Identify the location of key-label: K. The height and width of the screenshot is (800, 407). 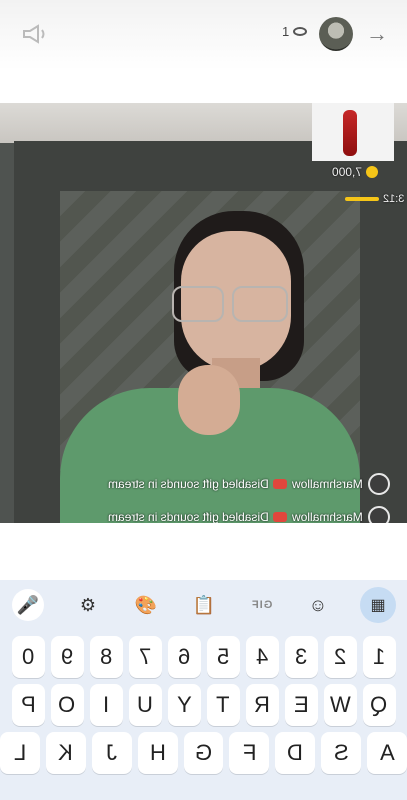
(66, 752).